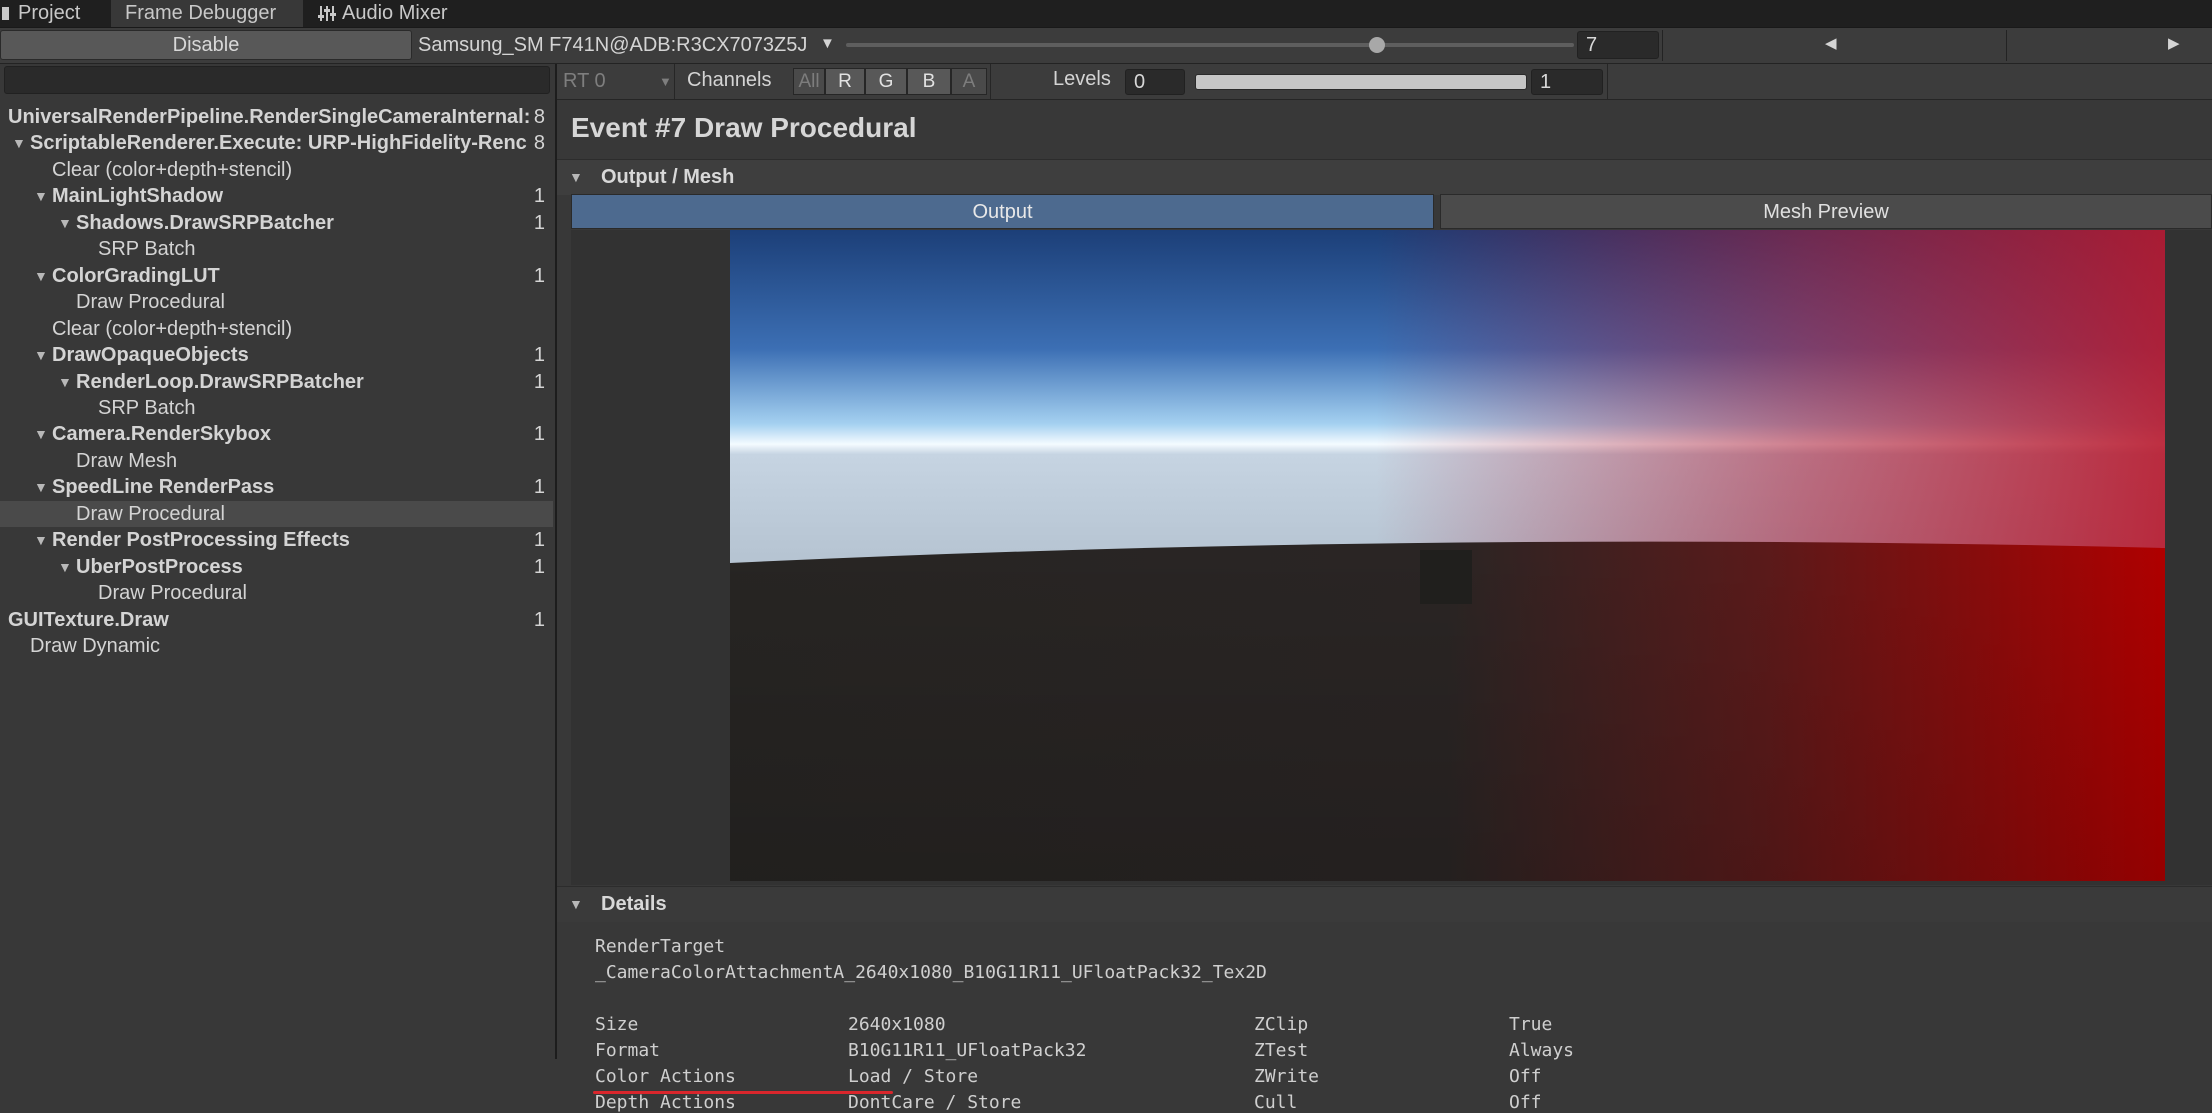 This screenshot has width=2212, height=1113. What do you see at coordinates (201, 540) in the screenshot?
I see `hierarchy-row-label: Render PostProcessing Effects` at bounding box center [201, 540].